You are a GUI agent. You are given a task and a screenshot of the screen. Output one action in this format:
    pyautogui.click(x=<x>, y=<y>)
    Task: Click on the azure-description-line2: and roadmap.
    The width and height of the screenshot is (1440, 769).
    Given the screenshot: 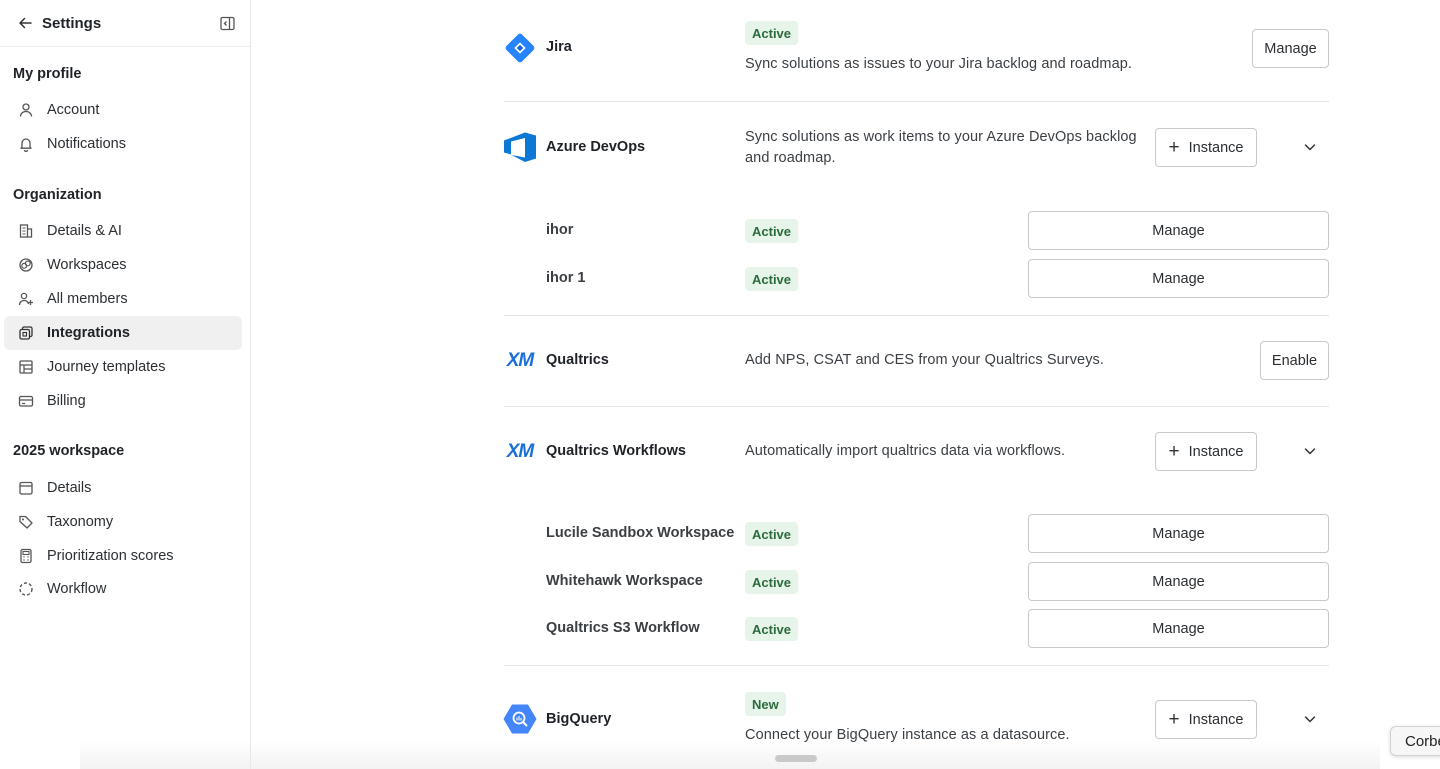 What is the action you would take?
    pyautogui.click(x=790, y=158)
    